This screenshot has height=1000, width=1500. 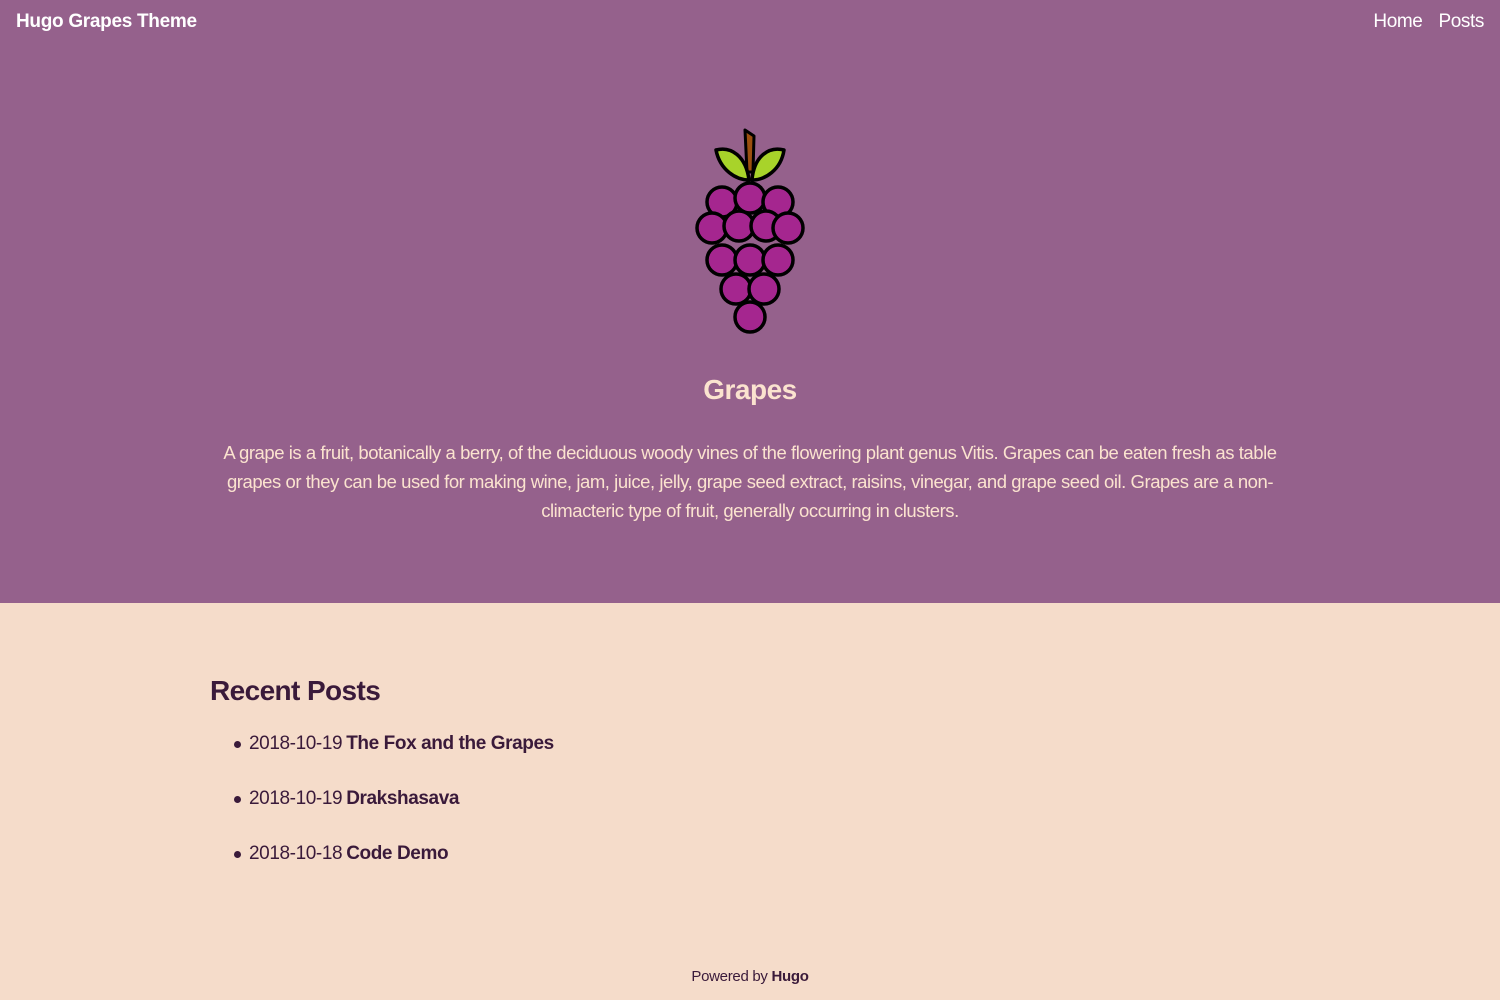 What do you see at coordinates (450, 743) in the screenshot?
I see `post-link-fox-and-grapes: The Fox and the Grapes` at bounding box center [450, 743].